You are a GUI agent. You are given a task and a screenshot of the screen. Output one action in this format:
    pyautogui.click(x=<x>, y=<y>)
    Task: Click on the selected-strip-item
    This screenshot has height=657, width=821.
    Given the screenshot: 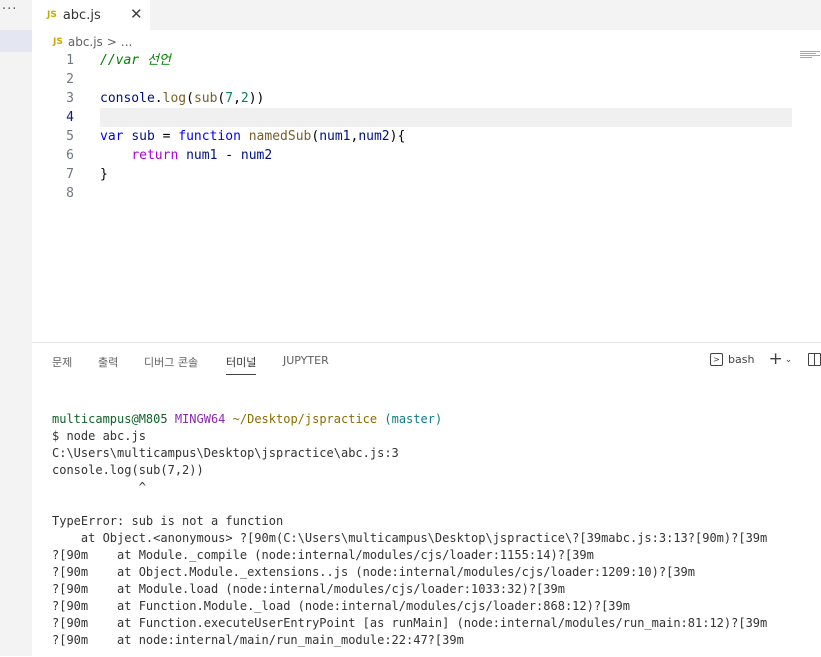 What is the action you would take?
    pyautogui.click(x=16, y=41)
    